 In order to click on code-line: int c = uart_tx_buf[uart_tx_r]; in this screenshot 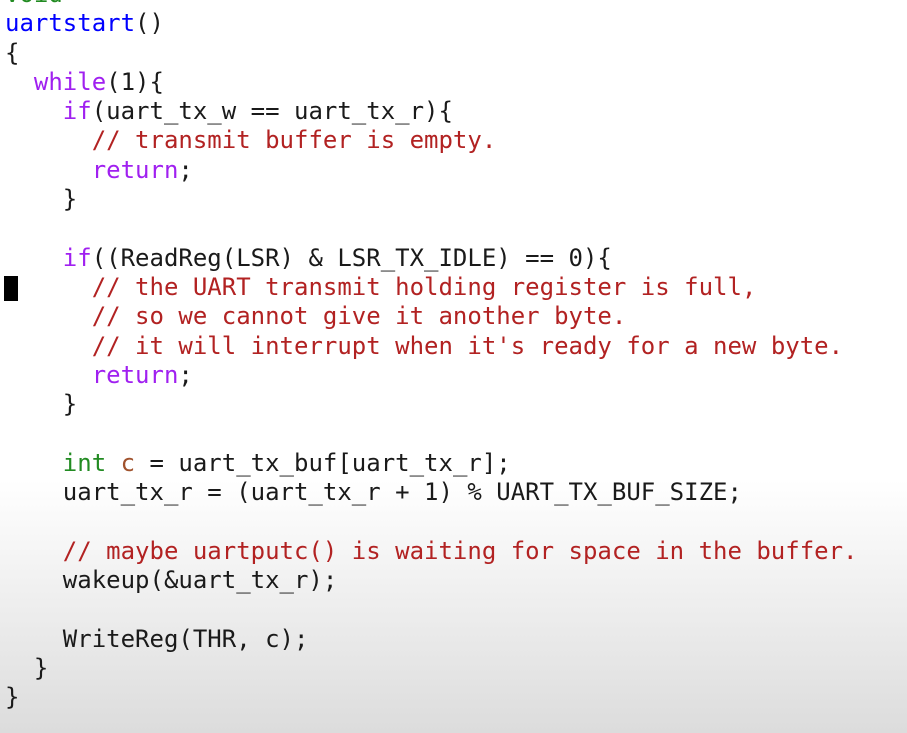, I will do `click(453, 463)`.